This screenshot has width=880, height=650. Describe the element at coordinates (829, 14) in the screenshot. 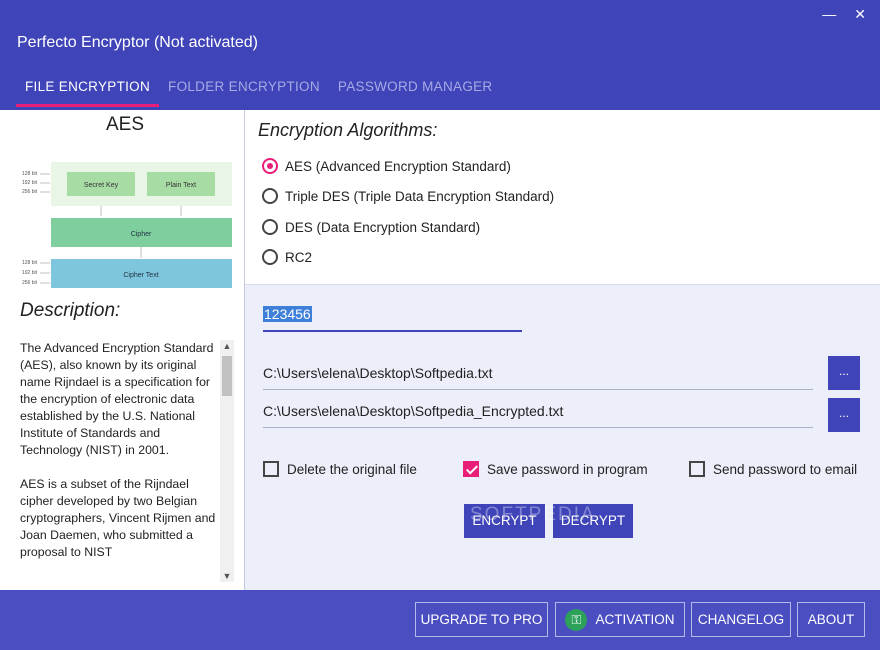

I see `minimize-icon: —` at that location.